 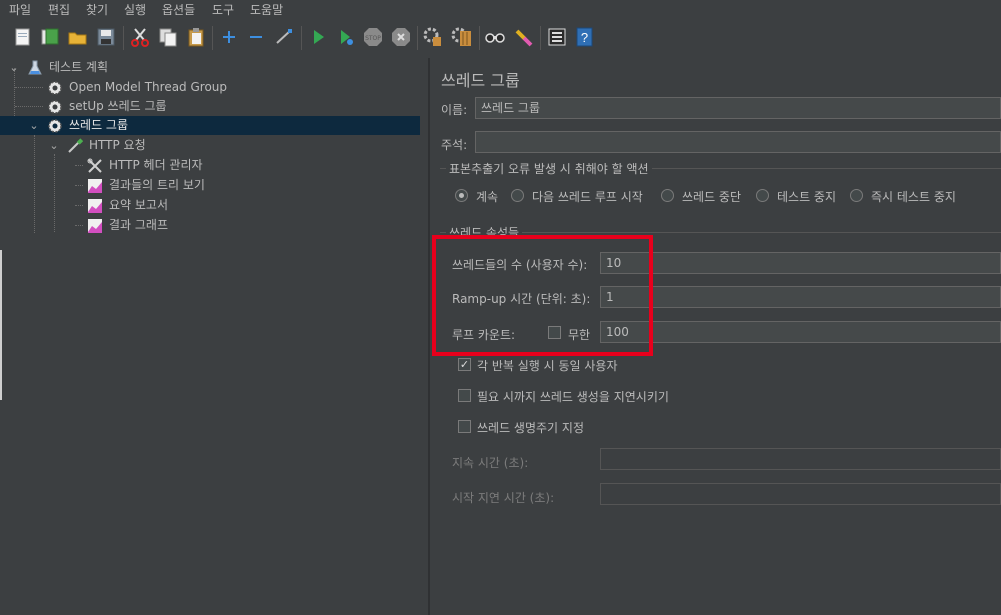 I want to click on flask-icon, so click(x=35, y=68).